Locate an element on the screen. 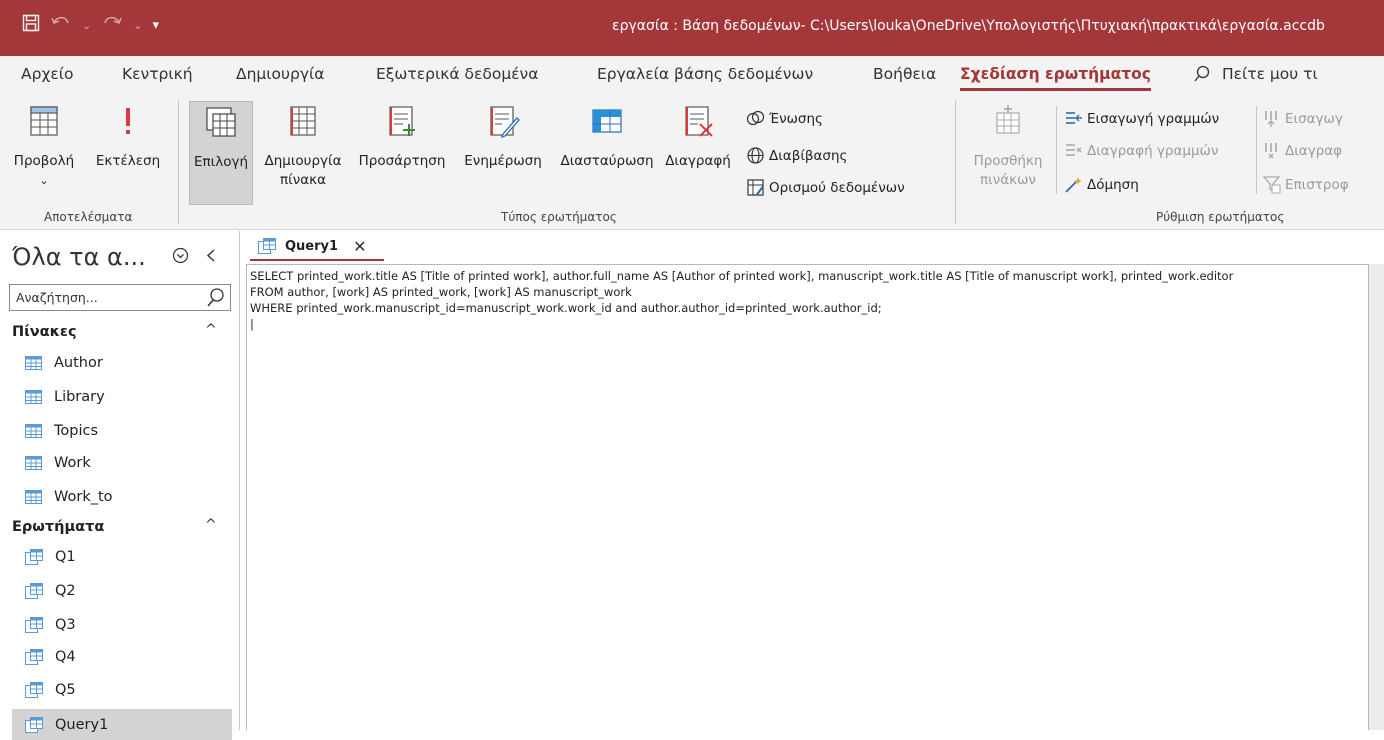 The image size is (1384, 740). nav-table-topics: Topics is located at coordinates (122, 430).